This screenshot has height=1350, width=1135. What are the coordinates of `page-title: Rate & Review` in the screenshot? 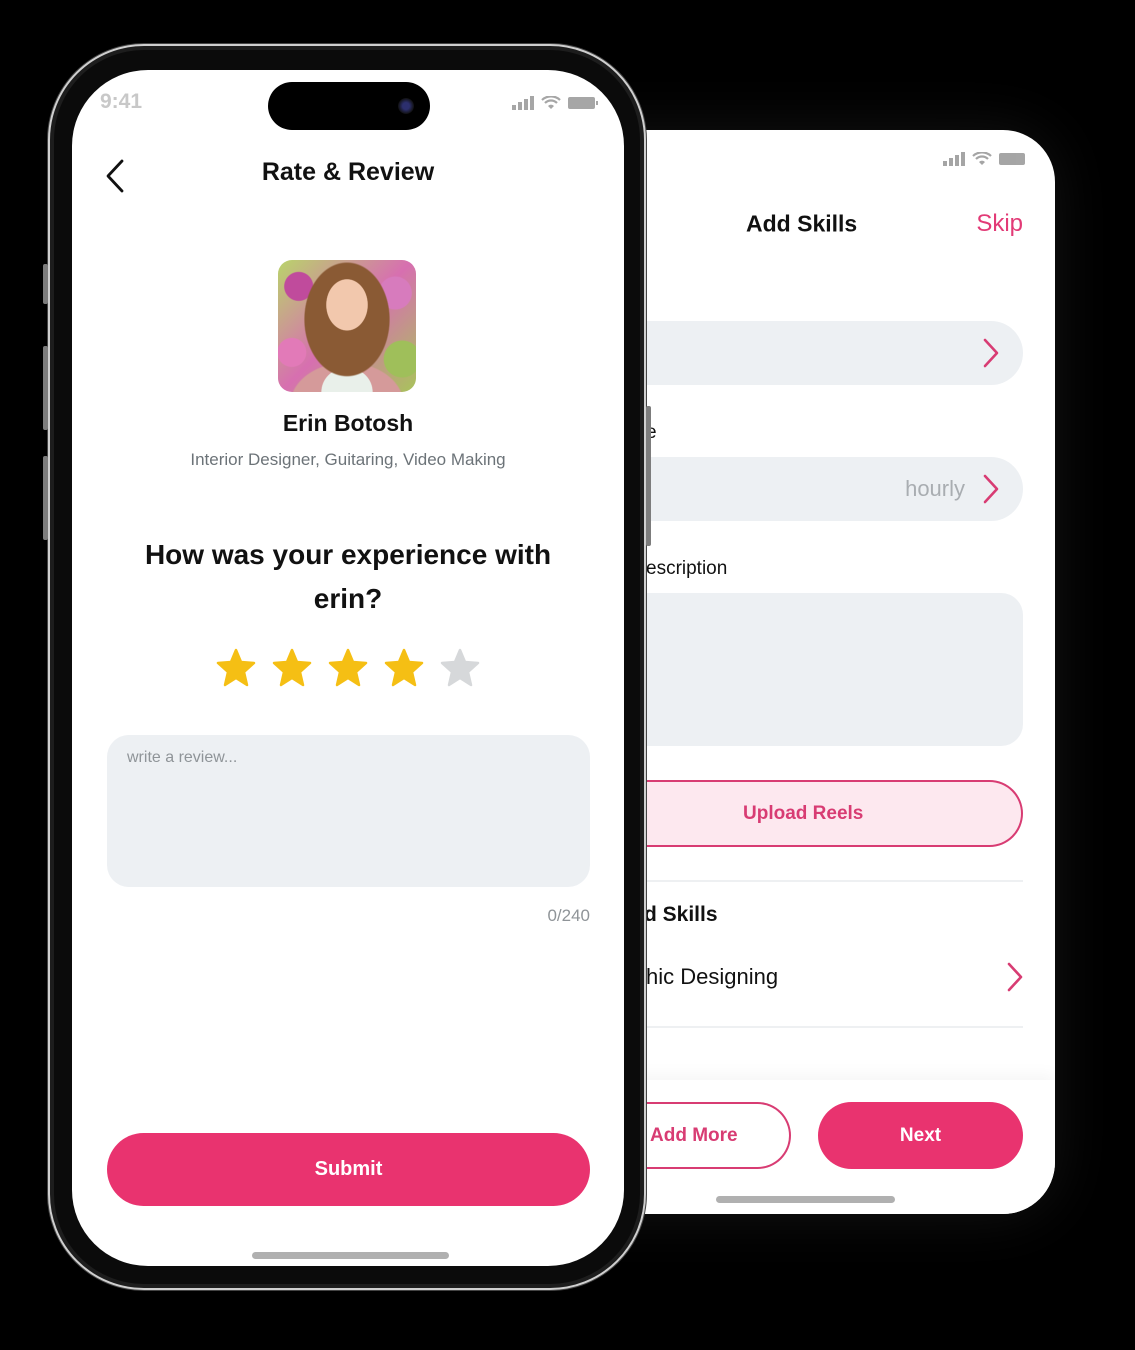 It's located at (348, 172).